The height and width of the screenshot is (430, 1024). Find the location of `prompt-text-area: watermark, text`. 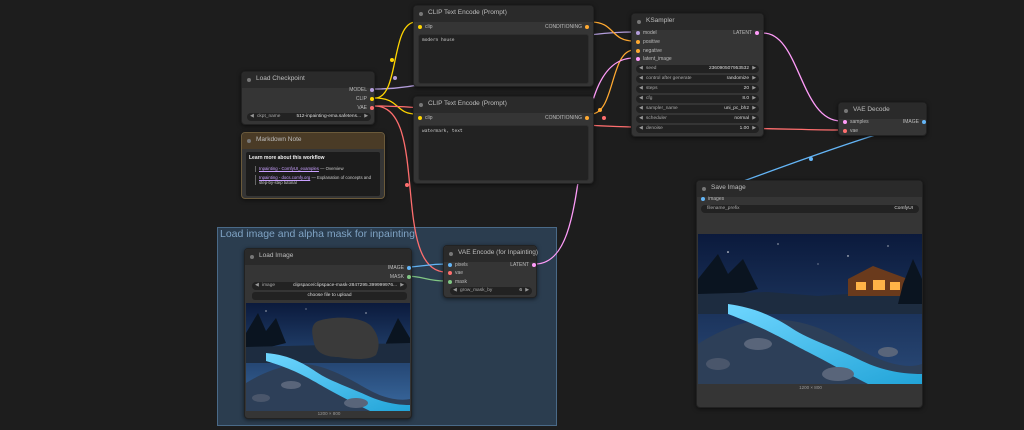

prompt-text-area: watermark, text is located at coordinates (503, 153).